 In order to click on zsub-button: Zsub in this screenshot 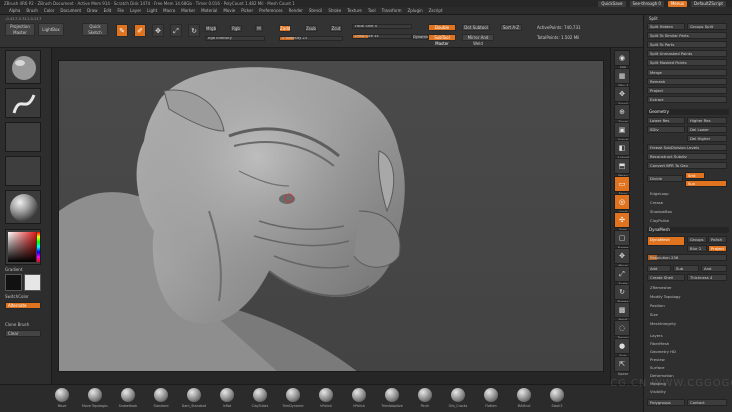, I will do `click(311, 28)`.